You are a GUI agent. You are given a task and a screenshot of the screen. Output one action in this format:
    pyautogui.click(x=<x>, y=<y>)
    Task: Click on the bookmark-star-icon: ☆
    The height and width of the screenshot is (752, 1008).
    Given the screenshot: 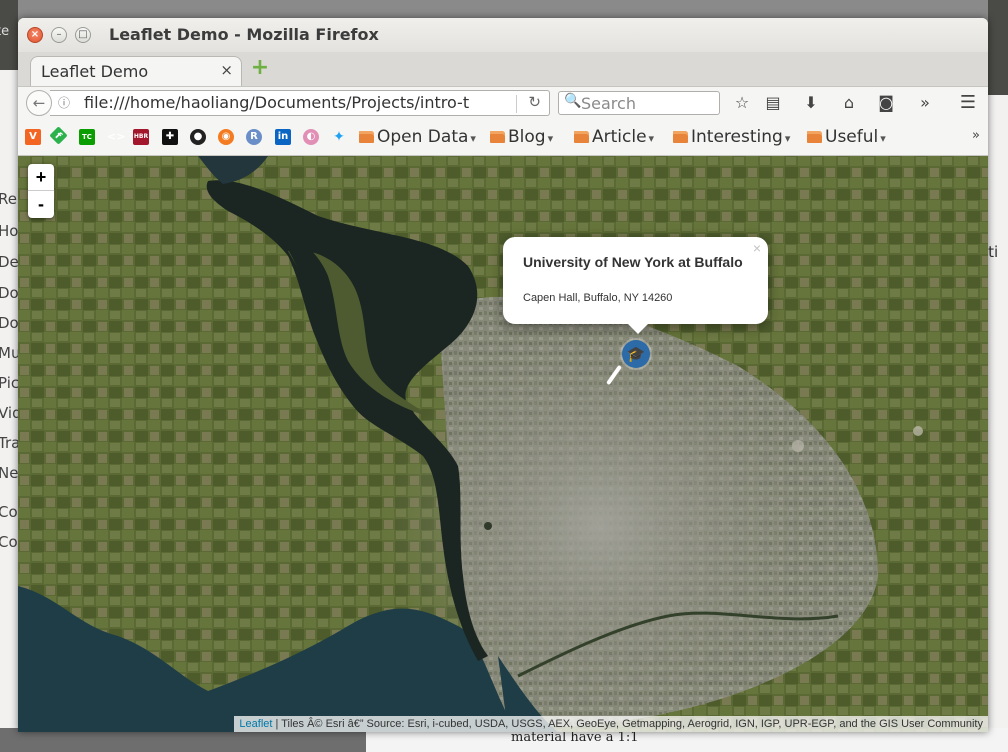 What is the action you would take?
    pyautogui.click(x=742, y=102)
    